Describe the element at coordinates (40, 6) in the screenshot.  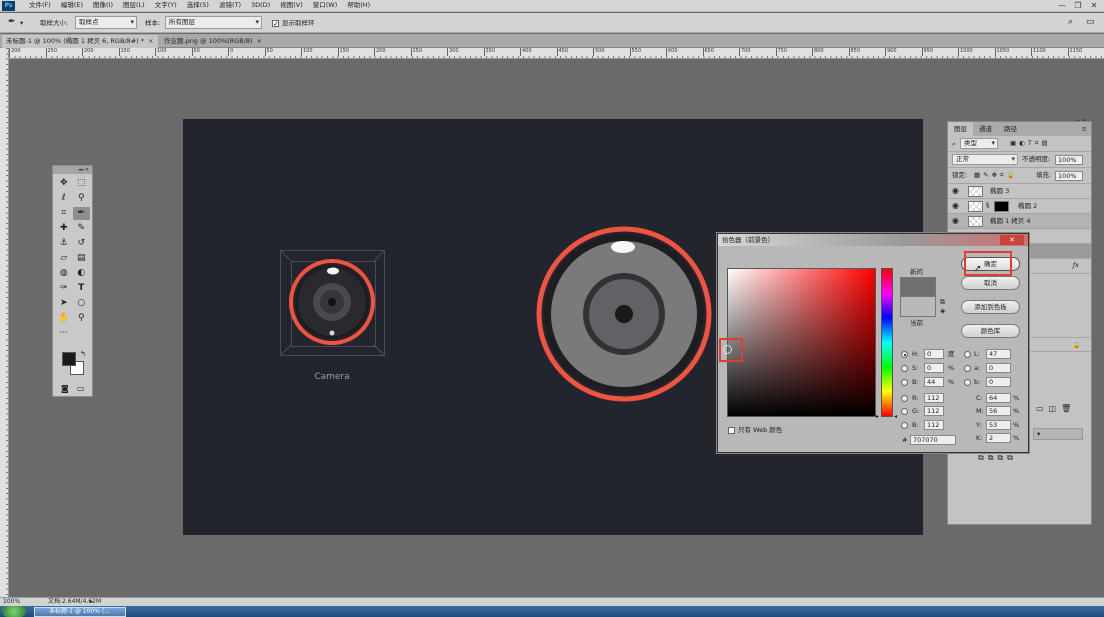
I see `menu-file: 文件(F)` at that location.